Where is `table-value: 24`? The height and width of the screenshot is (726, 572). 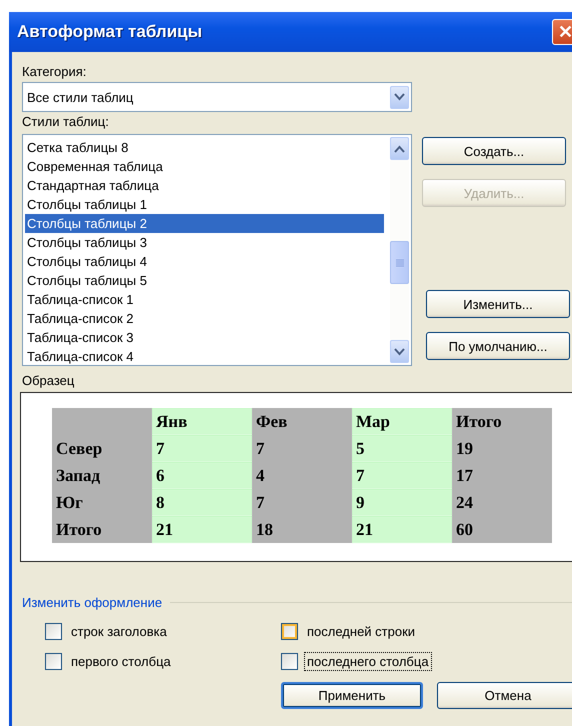 table-value: 24 is located at coordinates (464, 502).